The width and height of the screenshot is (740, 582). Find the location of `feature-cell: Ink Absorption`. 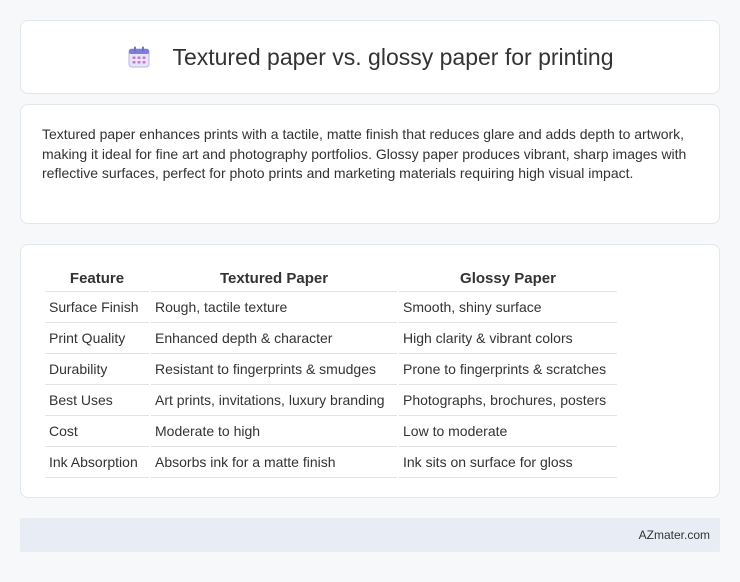

feature-cell: Ink Absorption is located at coordinates (97, 462).